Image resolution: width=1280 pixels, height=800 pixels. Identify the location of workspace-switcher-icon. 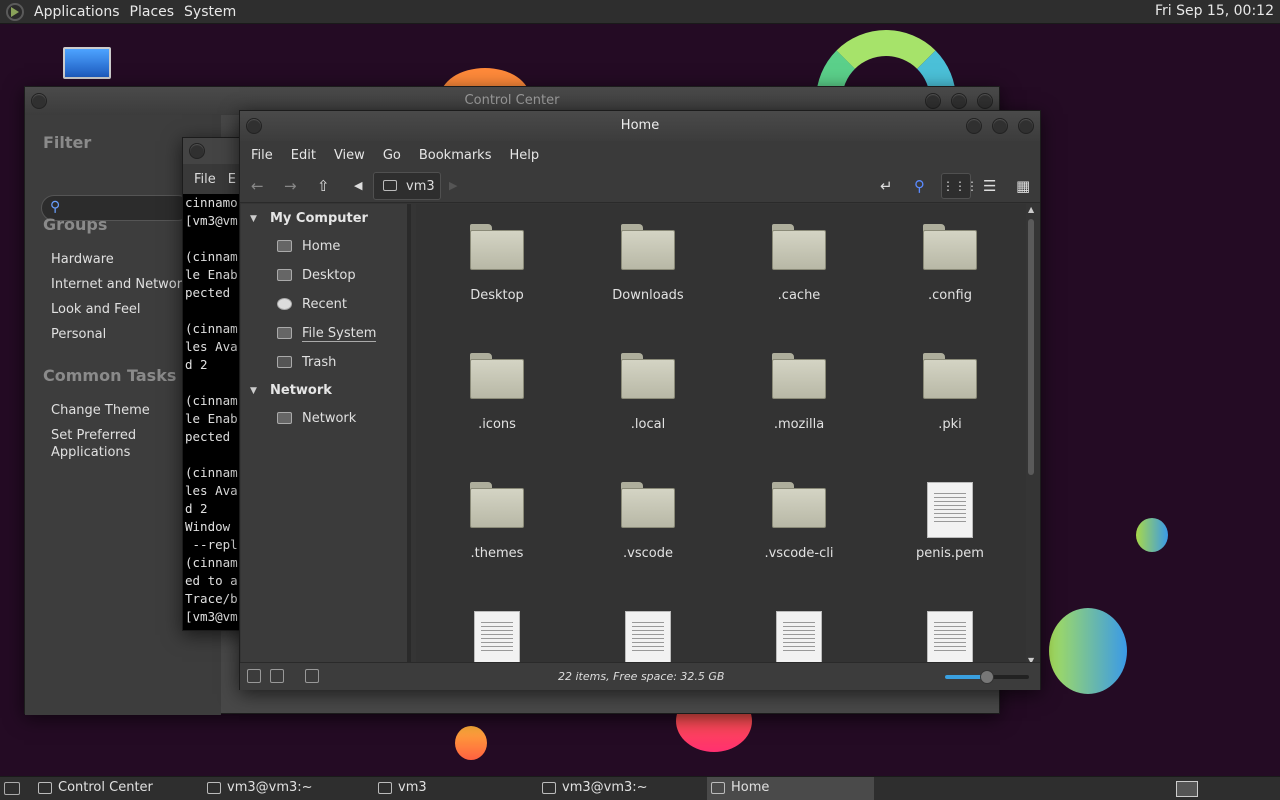
(1187, 789).